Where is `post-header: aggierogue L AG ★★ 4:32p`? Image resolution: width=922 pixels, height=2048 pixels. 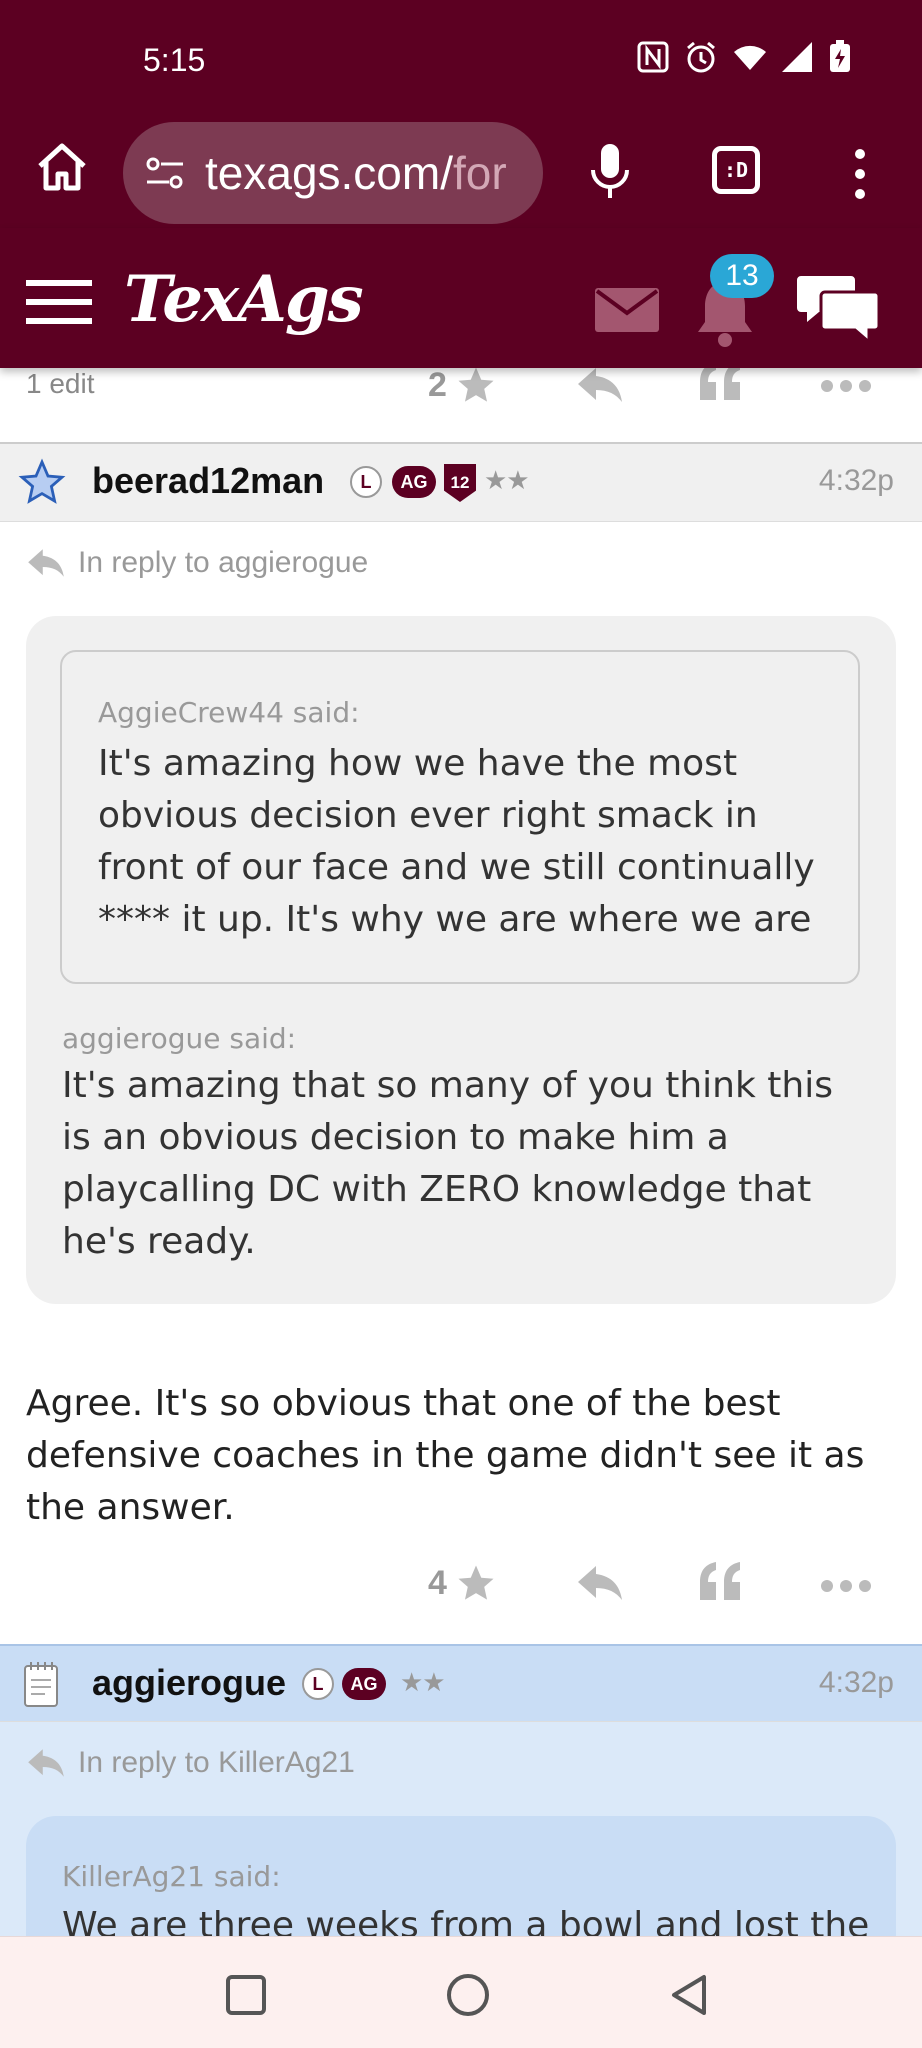
post-header: aggierogue L AG ★★ 4:32p is located at coordinates (461, 1683).